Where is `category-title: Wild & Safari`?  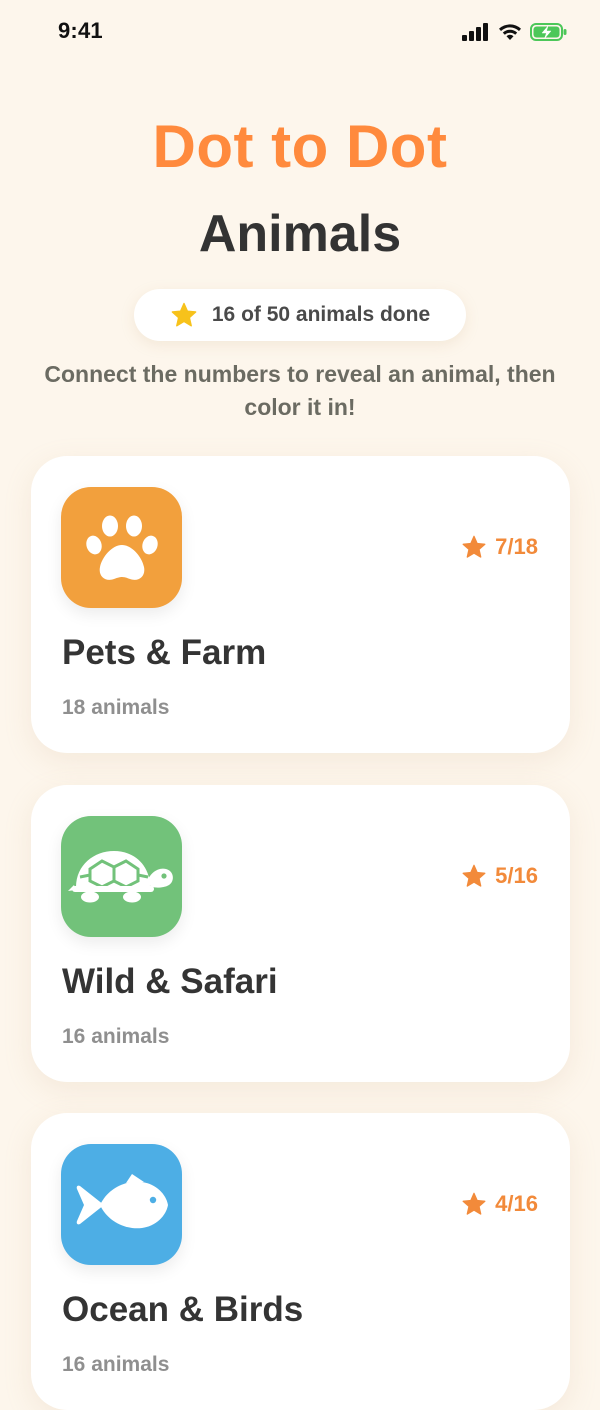 category-title: Wild & Safari is located at coordinates (170, 981).